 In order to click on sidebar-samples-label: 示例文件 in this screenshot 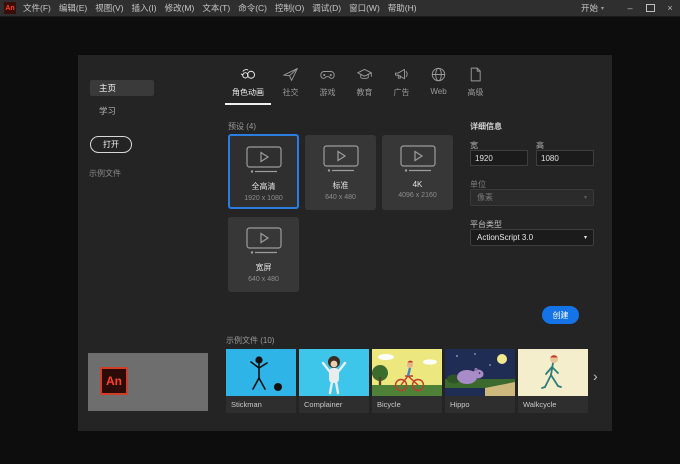, I will do `click(105, 173)`.